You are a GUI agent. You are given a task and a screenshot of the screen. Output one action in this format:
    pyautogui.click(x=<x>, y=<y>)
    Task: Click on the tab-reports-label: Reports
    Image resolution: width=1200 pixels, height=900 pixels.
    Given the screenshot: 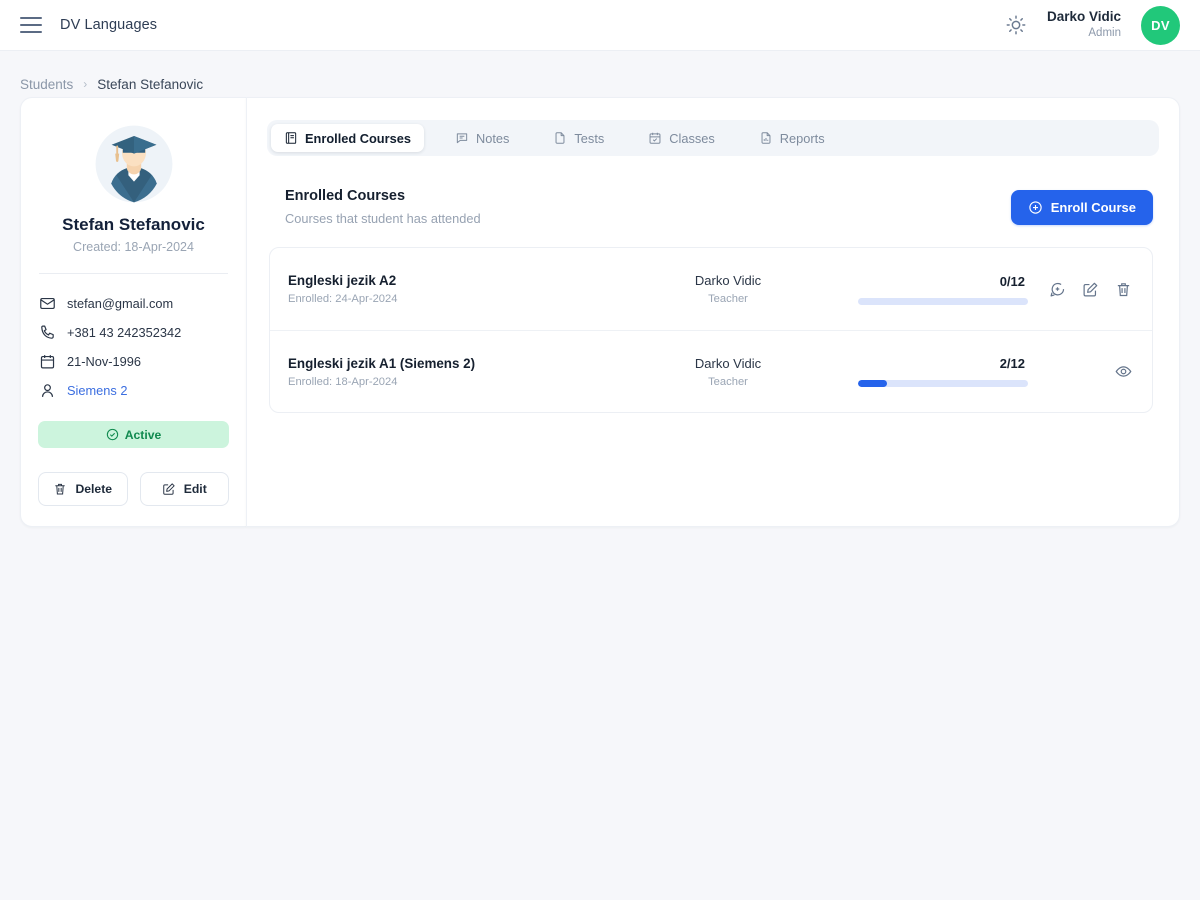 What is the action you would take?
    pyautogui.click(x=802, y=138)
    